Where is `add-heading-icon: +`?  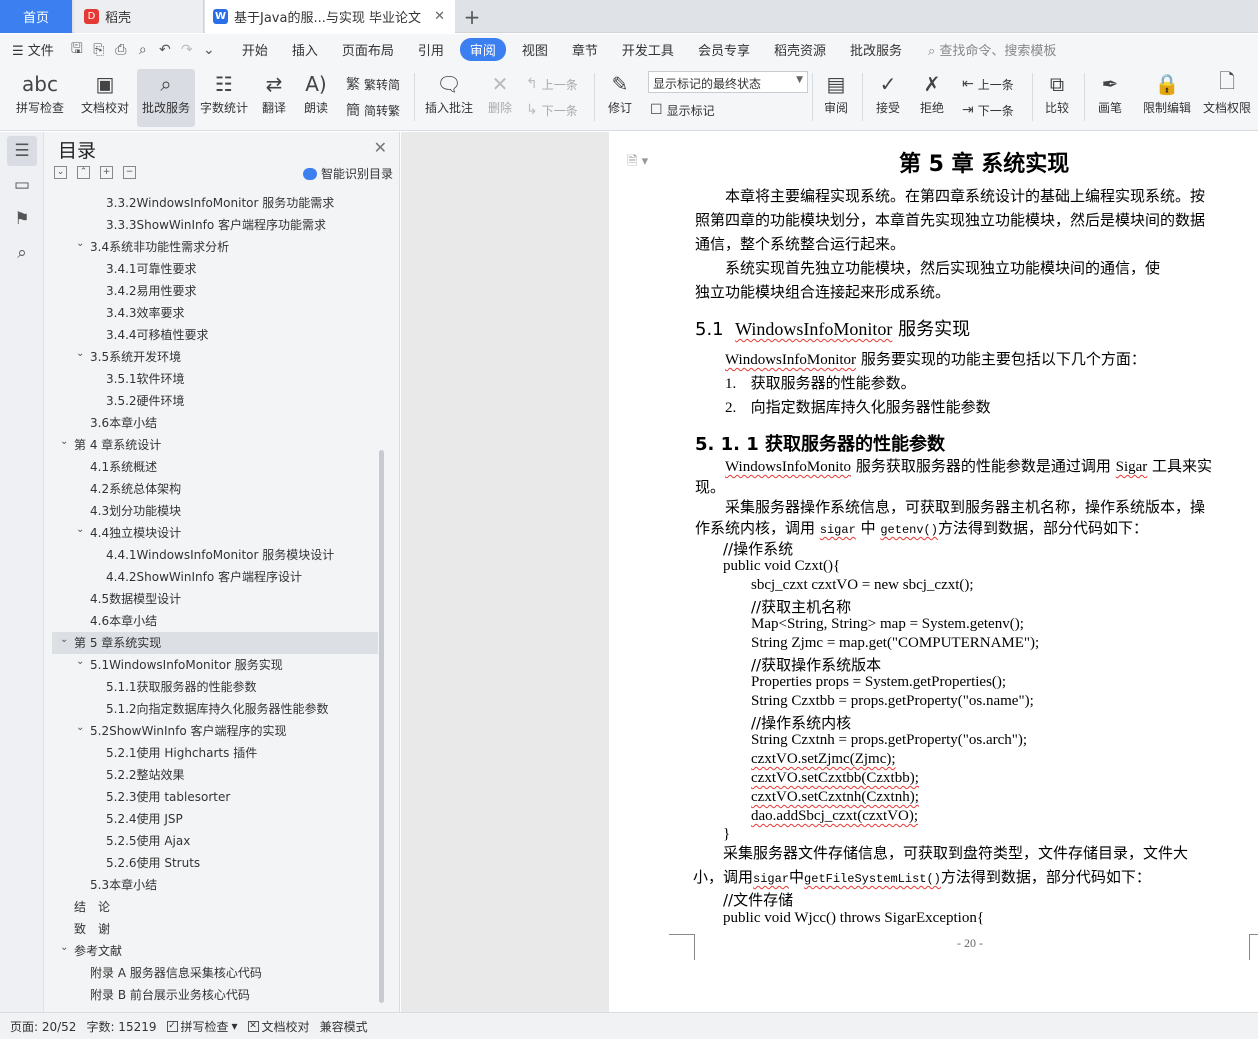
add-heading-icon: + is located at coordinates (106, 172).